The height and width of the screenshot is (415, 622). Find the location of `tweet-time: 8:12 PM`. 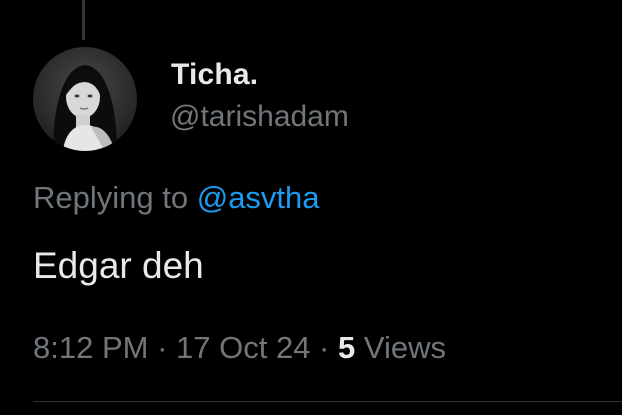

tweet-time: 8:12 PM is located at coordinates (90, 347).